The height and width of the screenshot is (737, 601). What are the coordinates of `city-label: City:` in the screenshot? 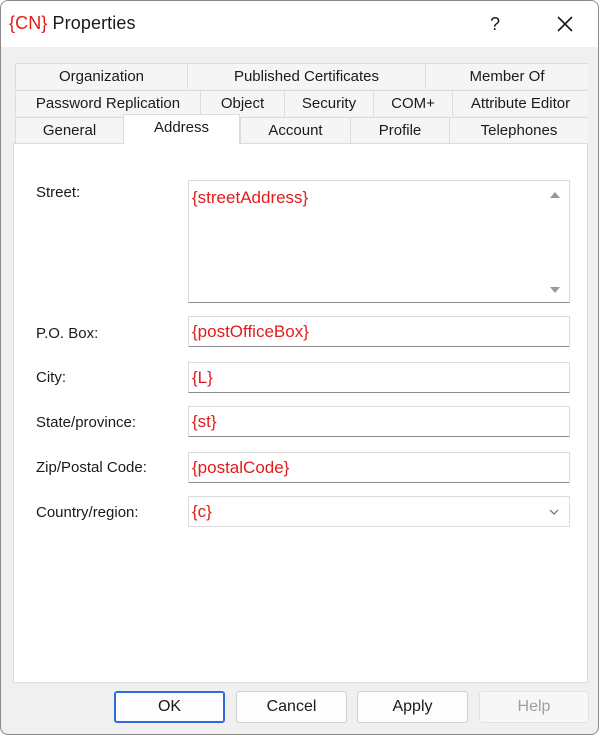 It's located at (51, 377).